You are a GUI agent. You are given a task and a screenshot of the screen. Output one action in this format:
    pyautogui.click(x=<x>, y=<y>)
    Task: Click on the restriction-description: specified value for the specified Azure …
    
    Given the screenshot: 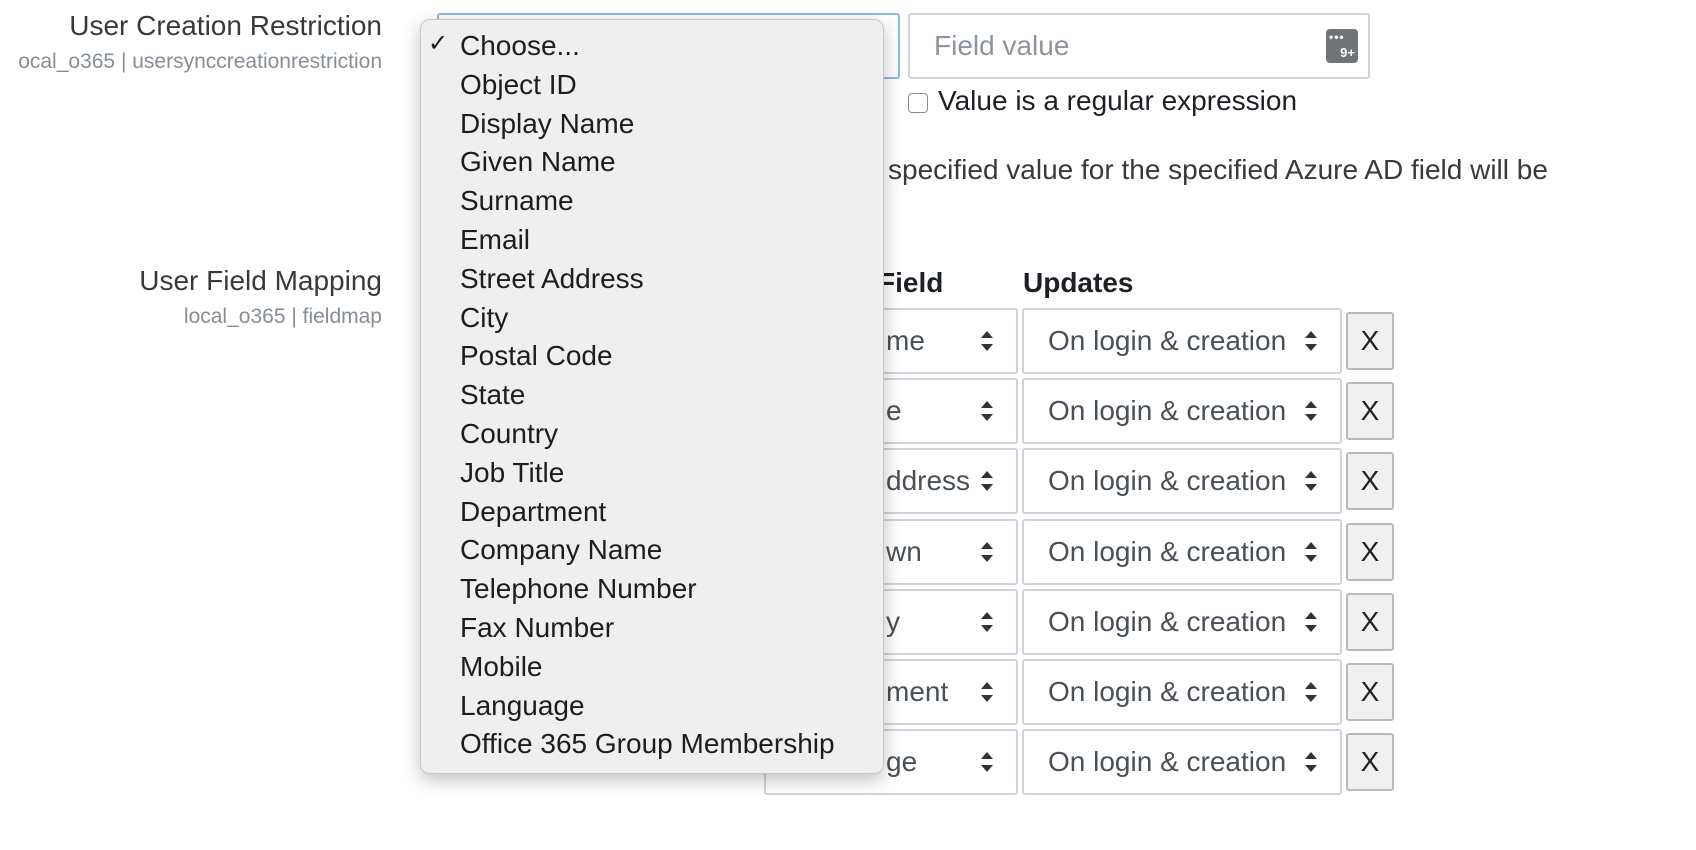 What is the action you would take?
    pyautogui.click(x=1218, y=169)
    